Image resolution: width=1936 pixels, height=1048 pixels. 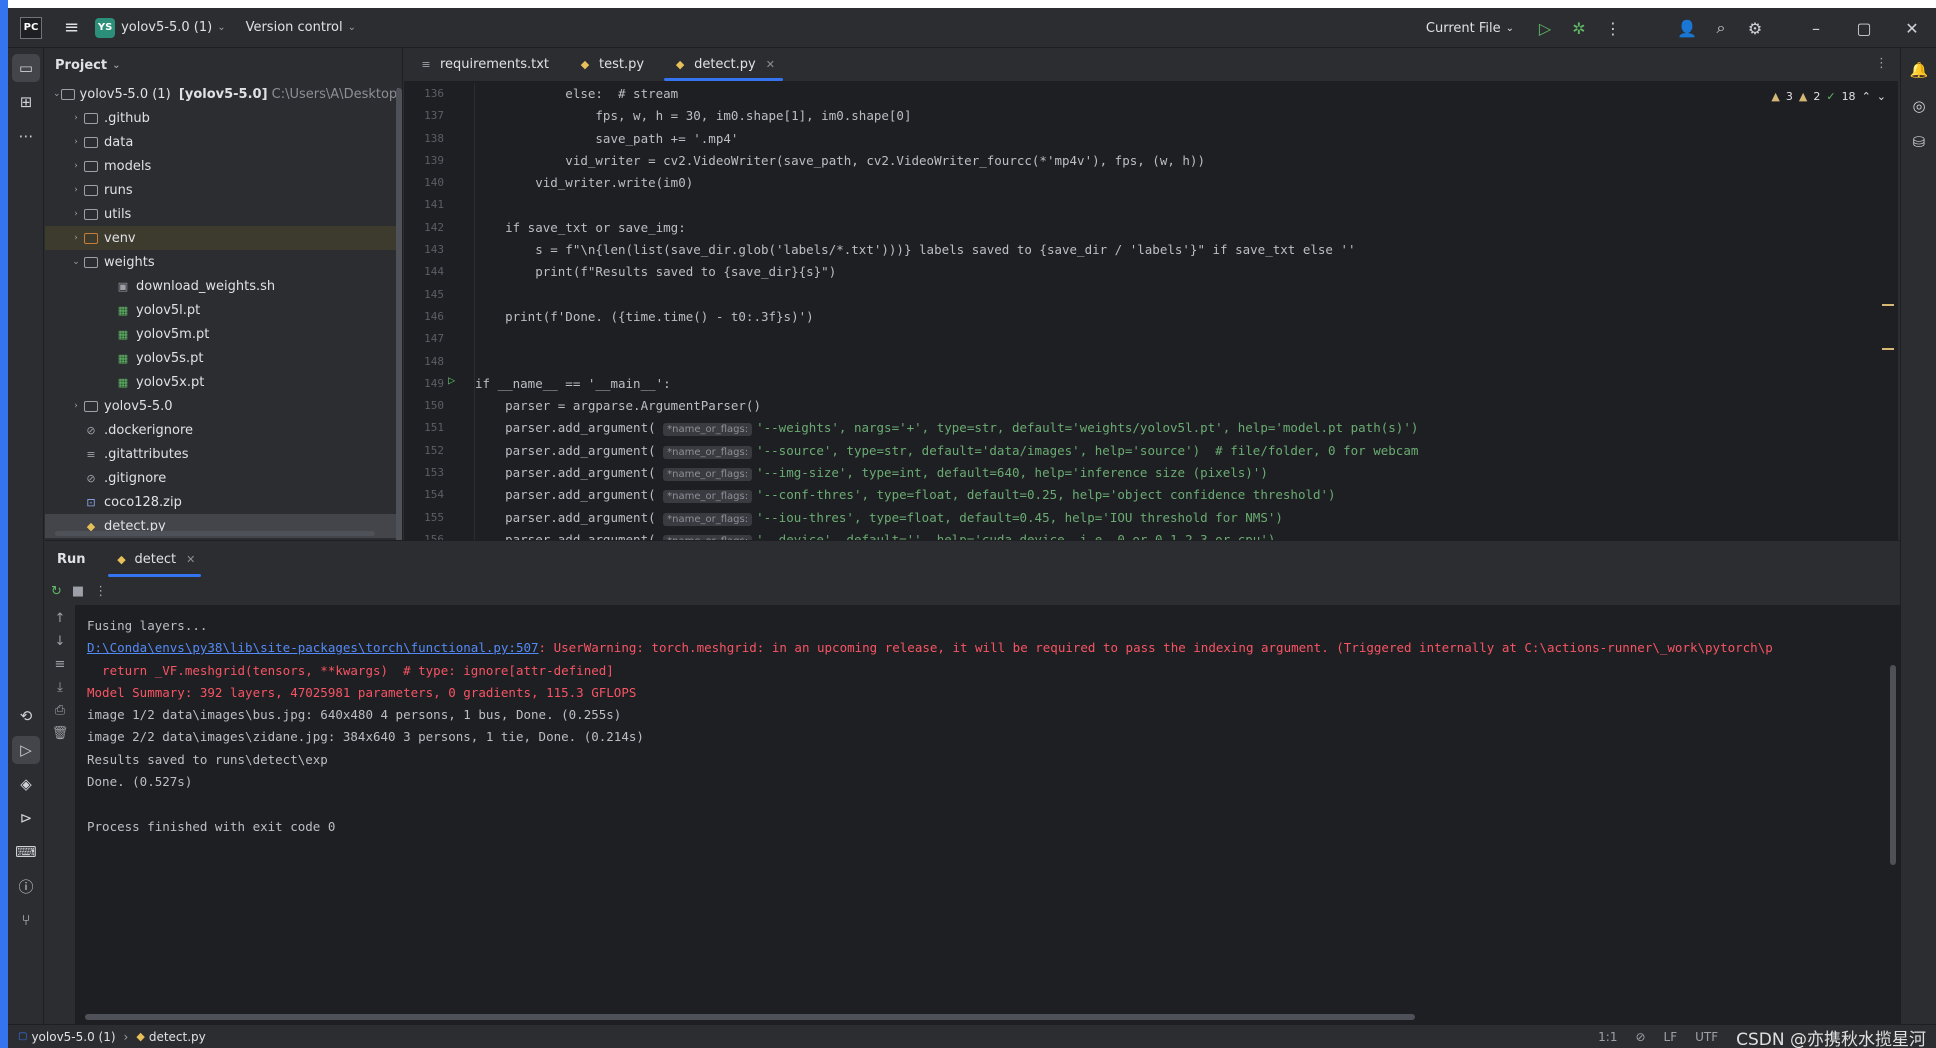 What do you see at coordinates (434, 138) in the screenshot?
I see `line-number: 138` at bounding box center [434, 138].